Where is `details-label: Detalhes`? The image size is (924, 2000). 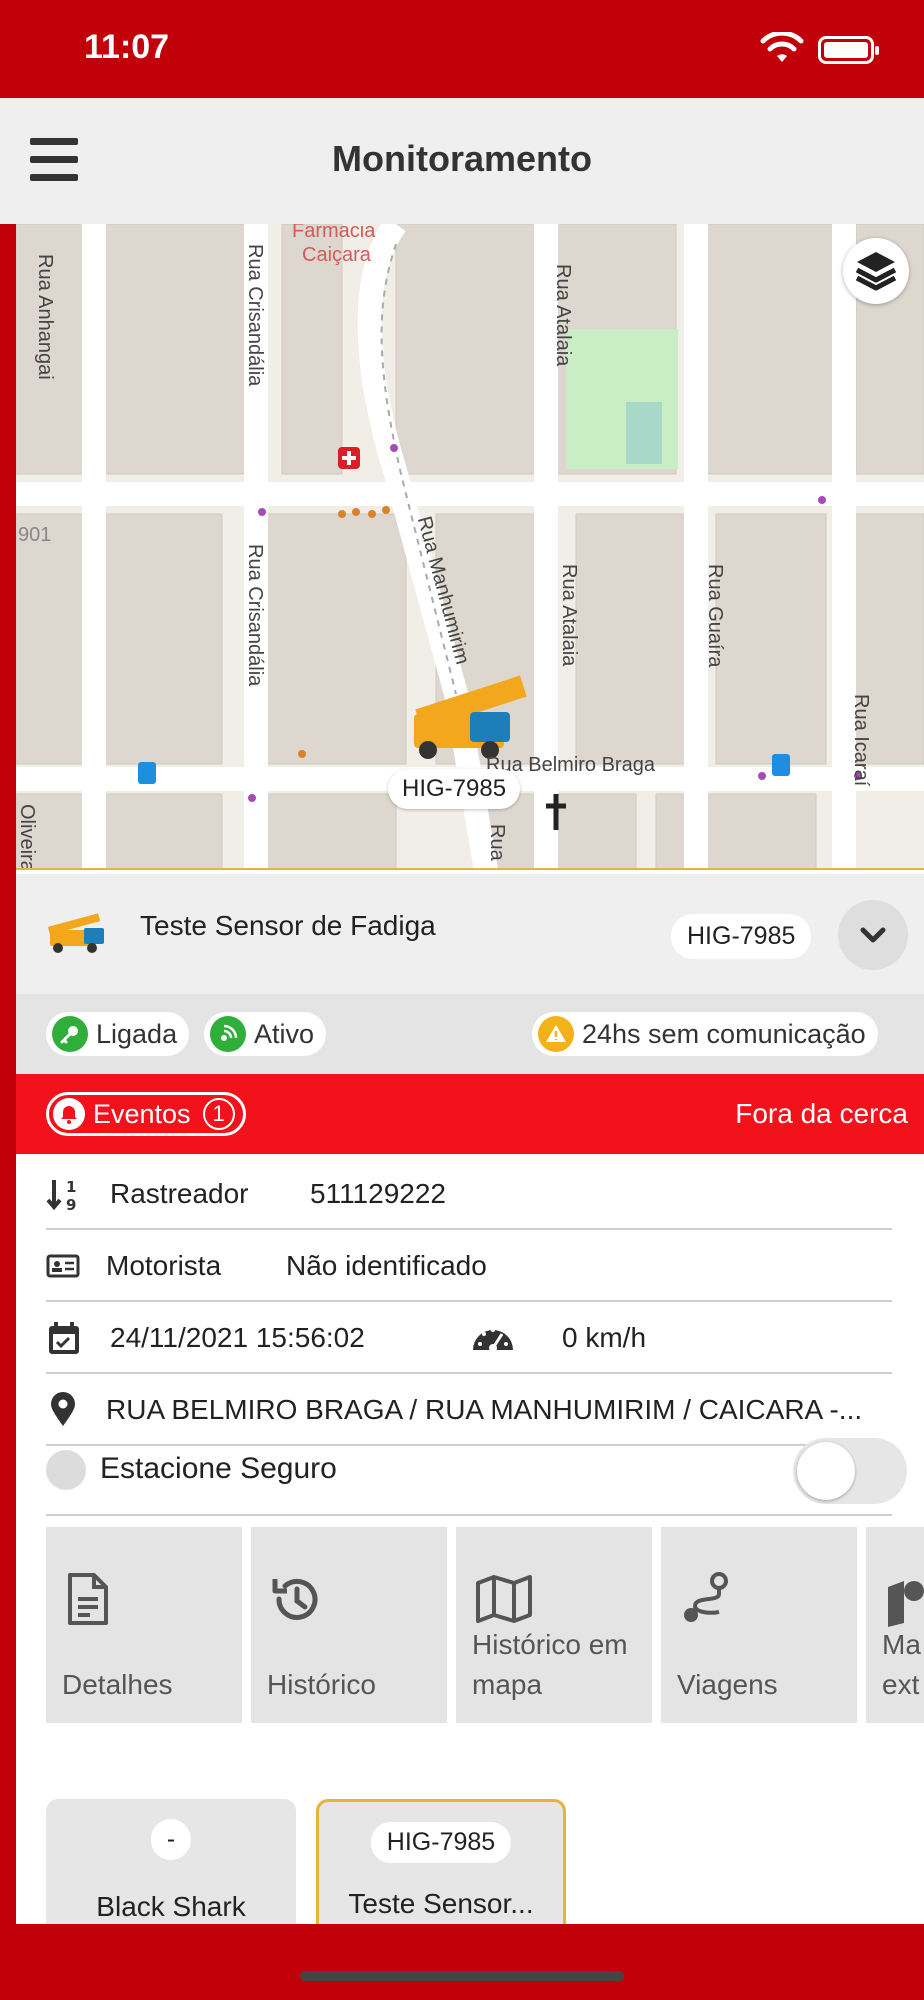
details-label: Detalhes is located at coordinates (117, 1684).